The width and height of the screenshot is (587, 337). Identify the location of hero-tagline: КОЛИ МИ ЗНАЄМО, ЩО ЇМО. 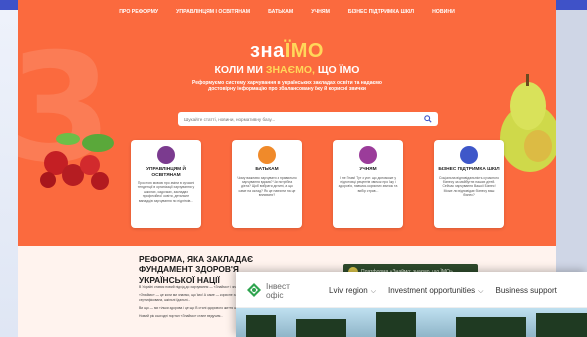
(287, 70).